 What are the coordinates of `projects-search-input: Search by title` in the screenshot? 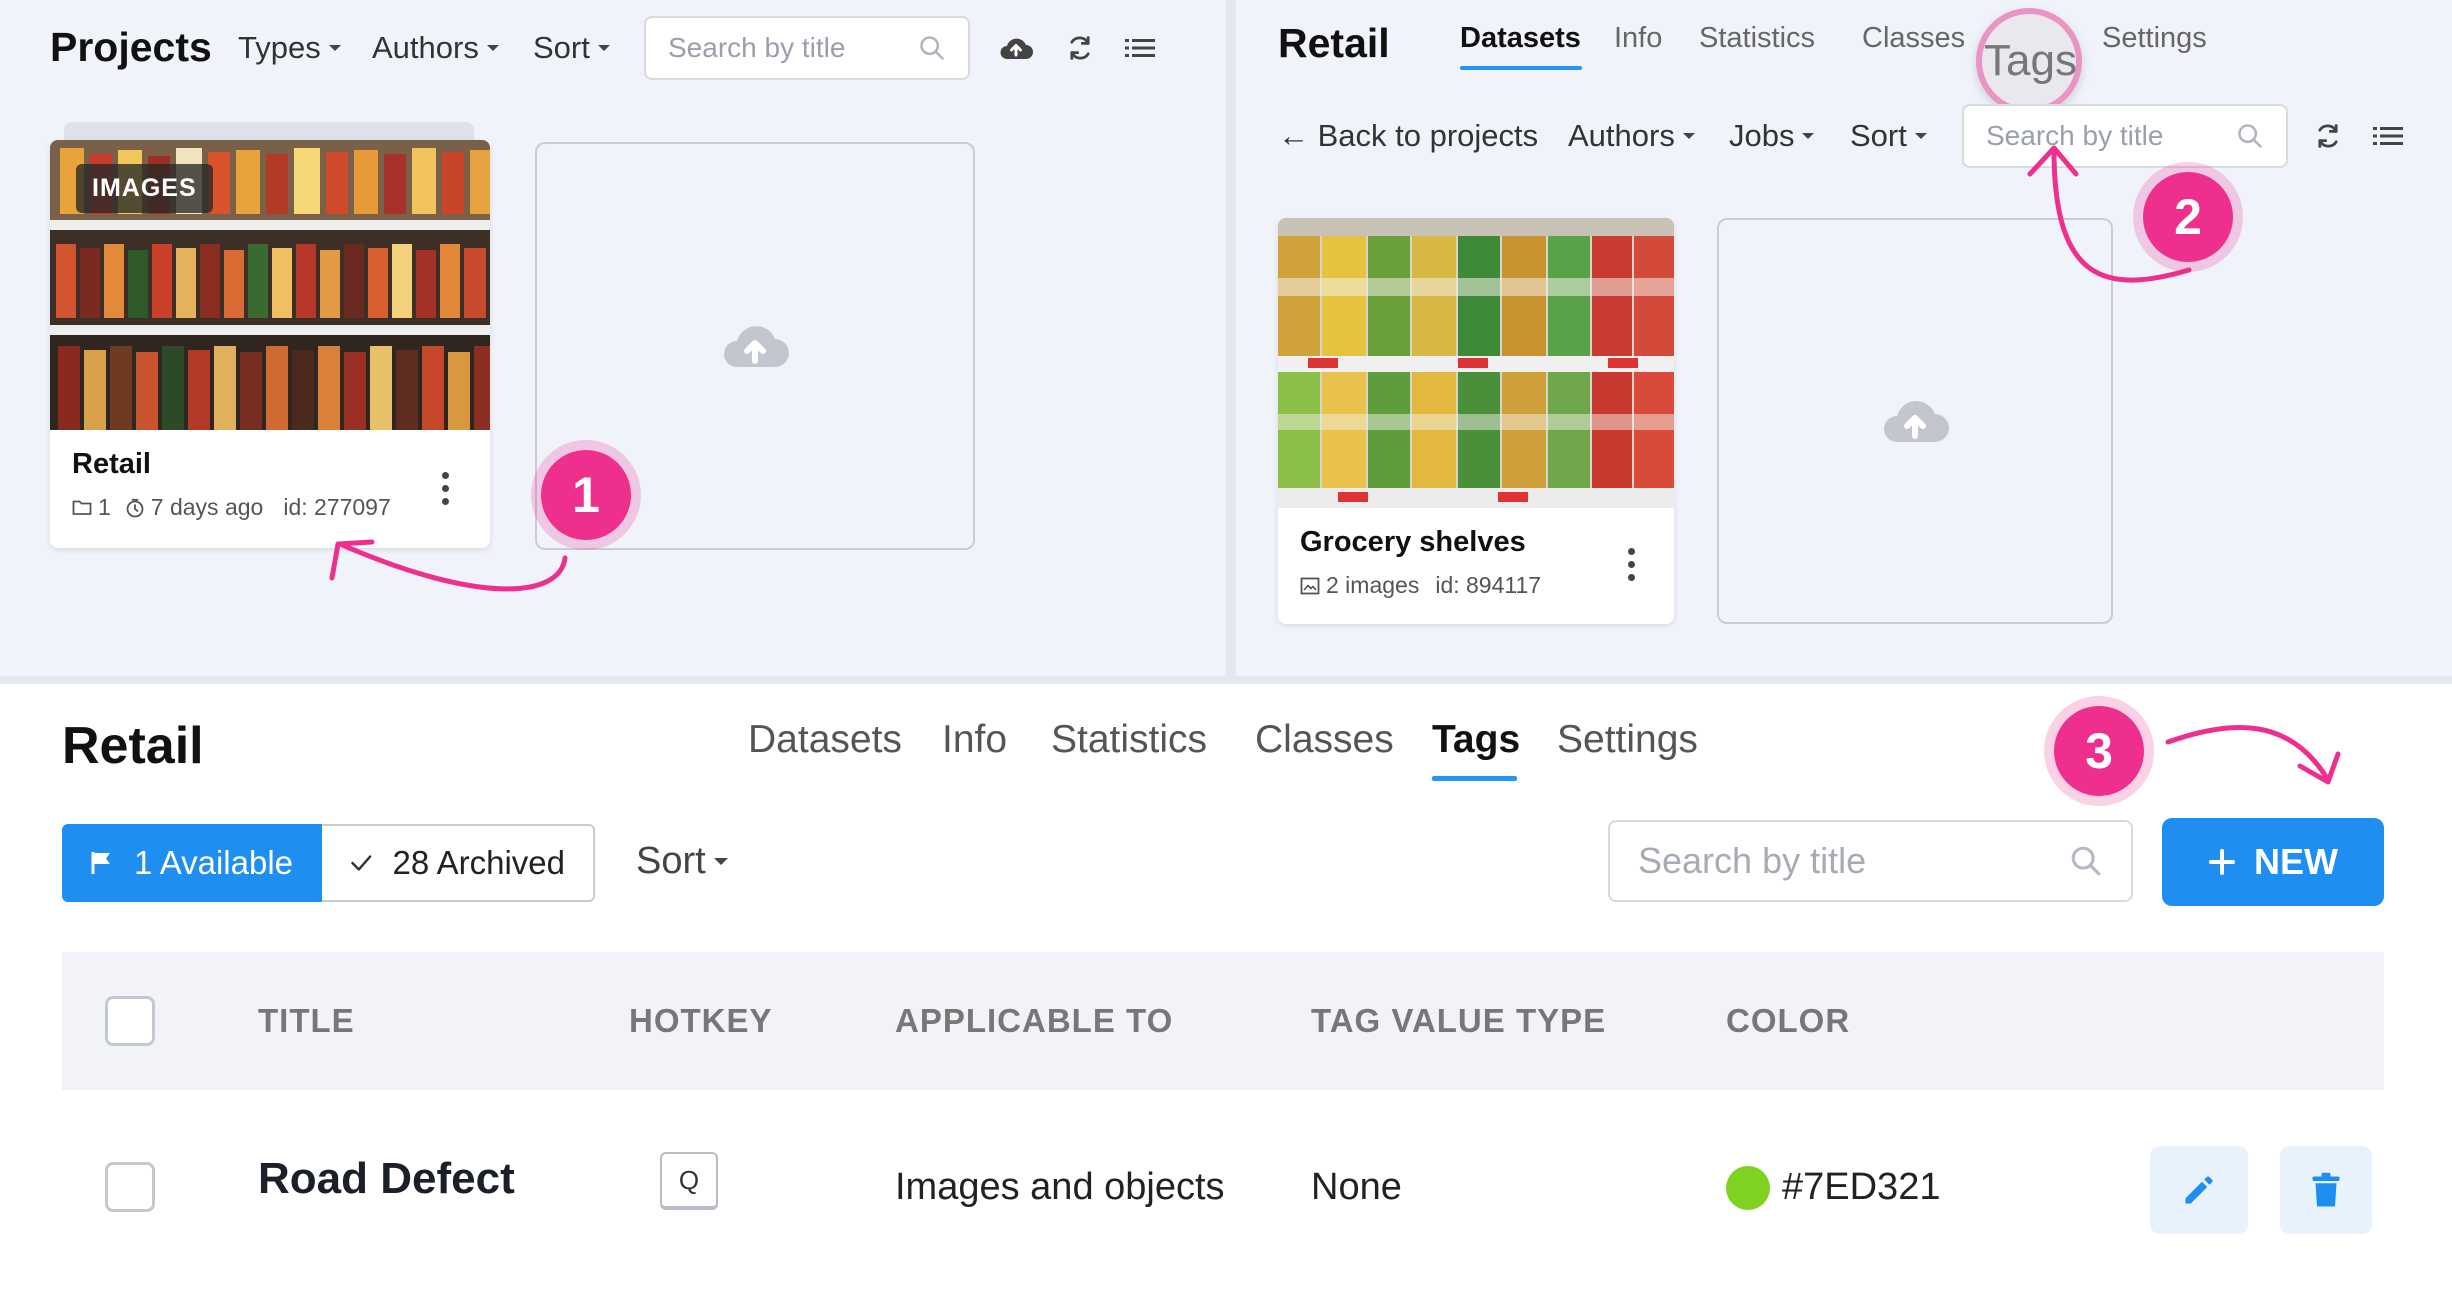 It's located at (807, 48).